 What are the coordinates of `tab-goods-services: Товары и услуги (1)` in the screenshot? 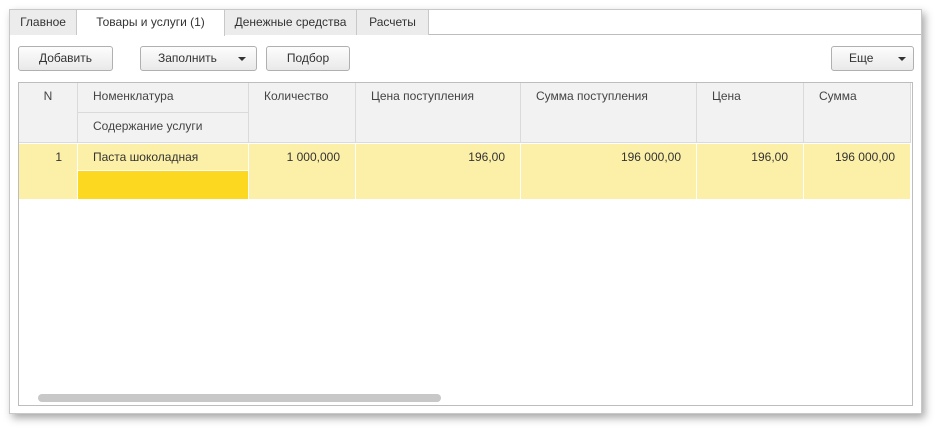 It's located at (151, 23).